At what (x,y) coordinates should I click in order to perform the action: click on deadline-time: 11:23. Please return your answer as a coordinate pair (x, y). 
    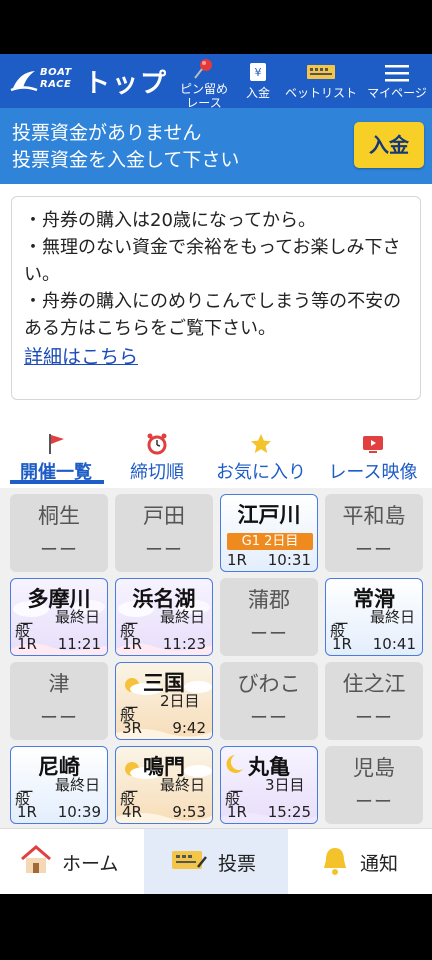
    Looking at the image, I should click on (184, 644).